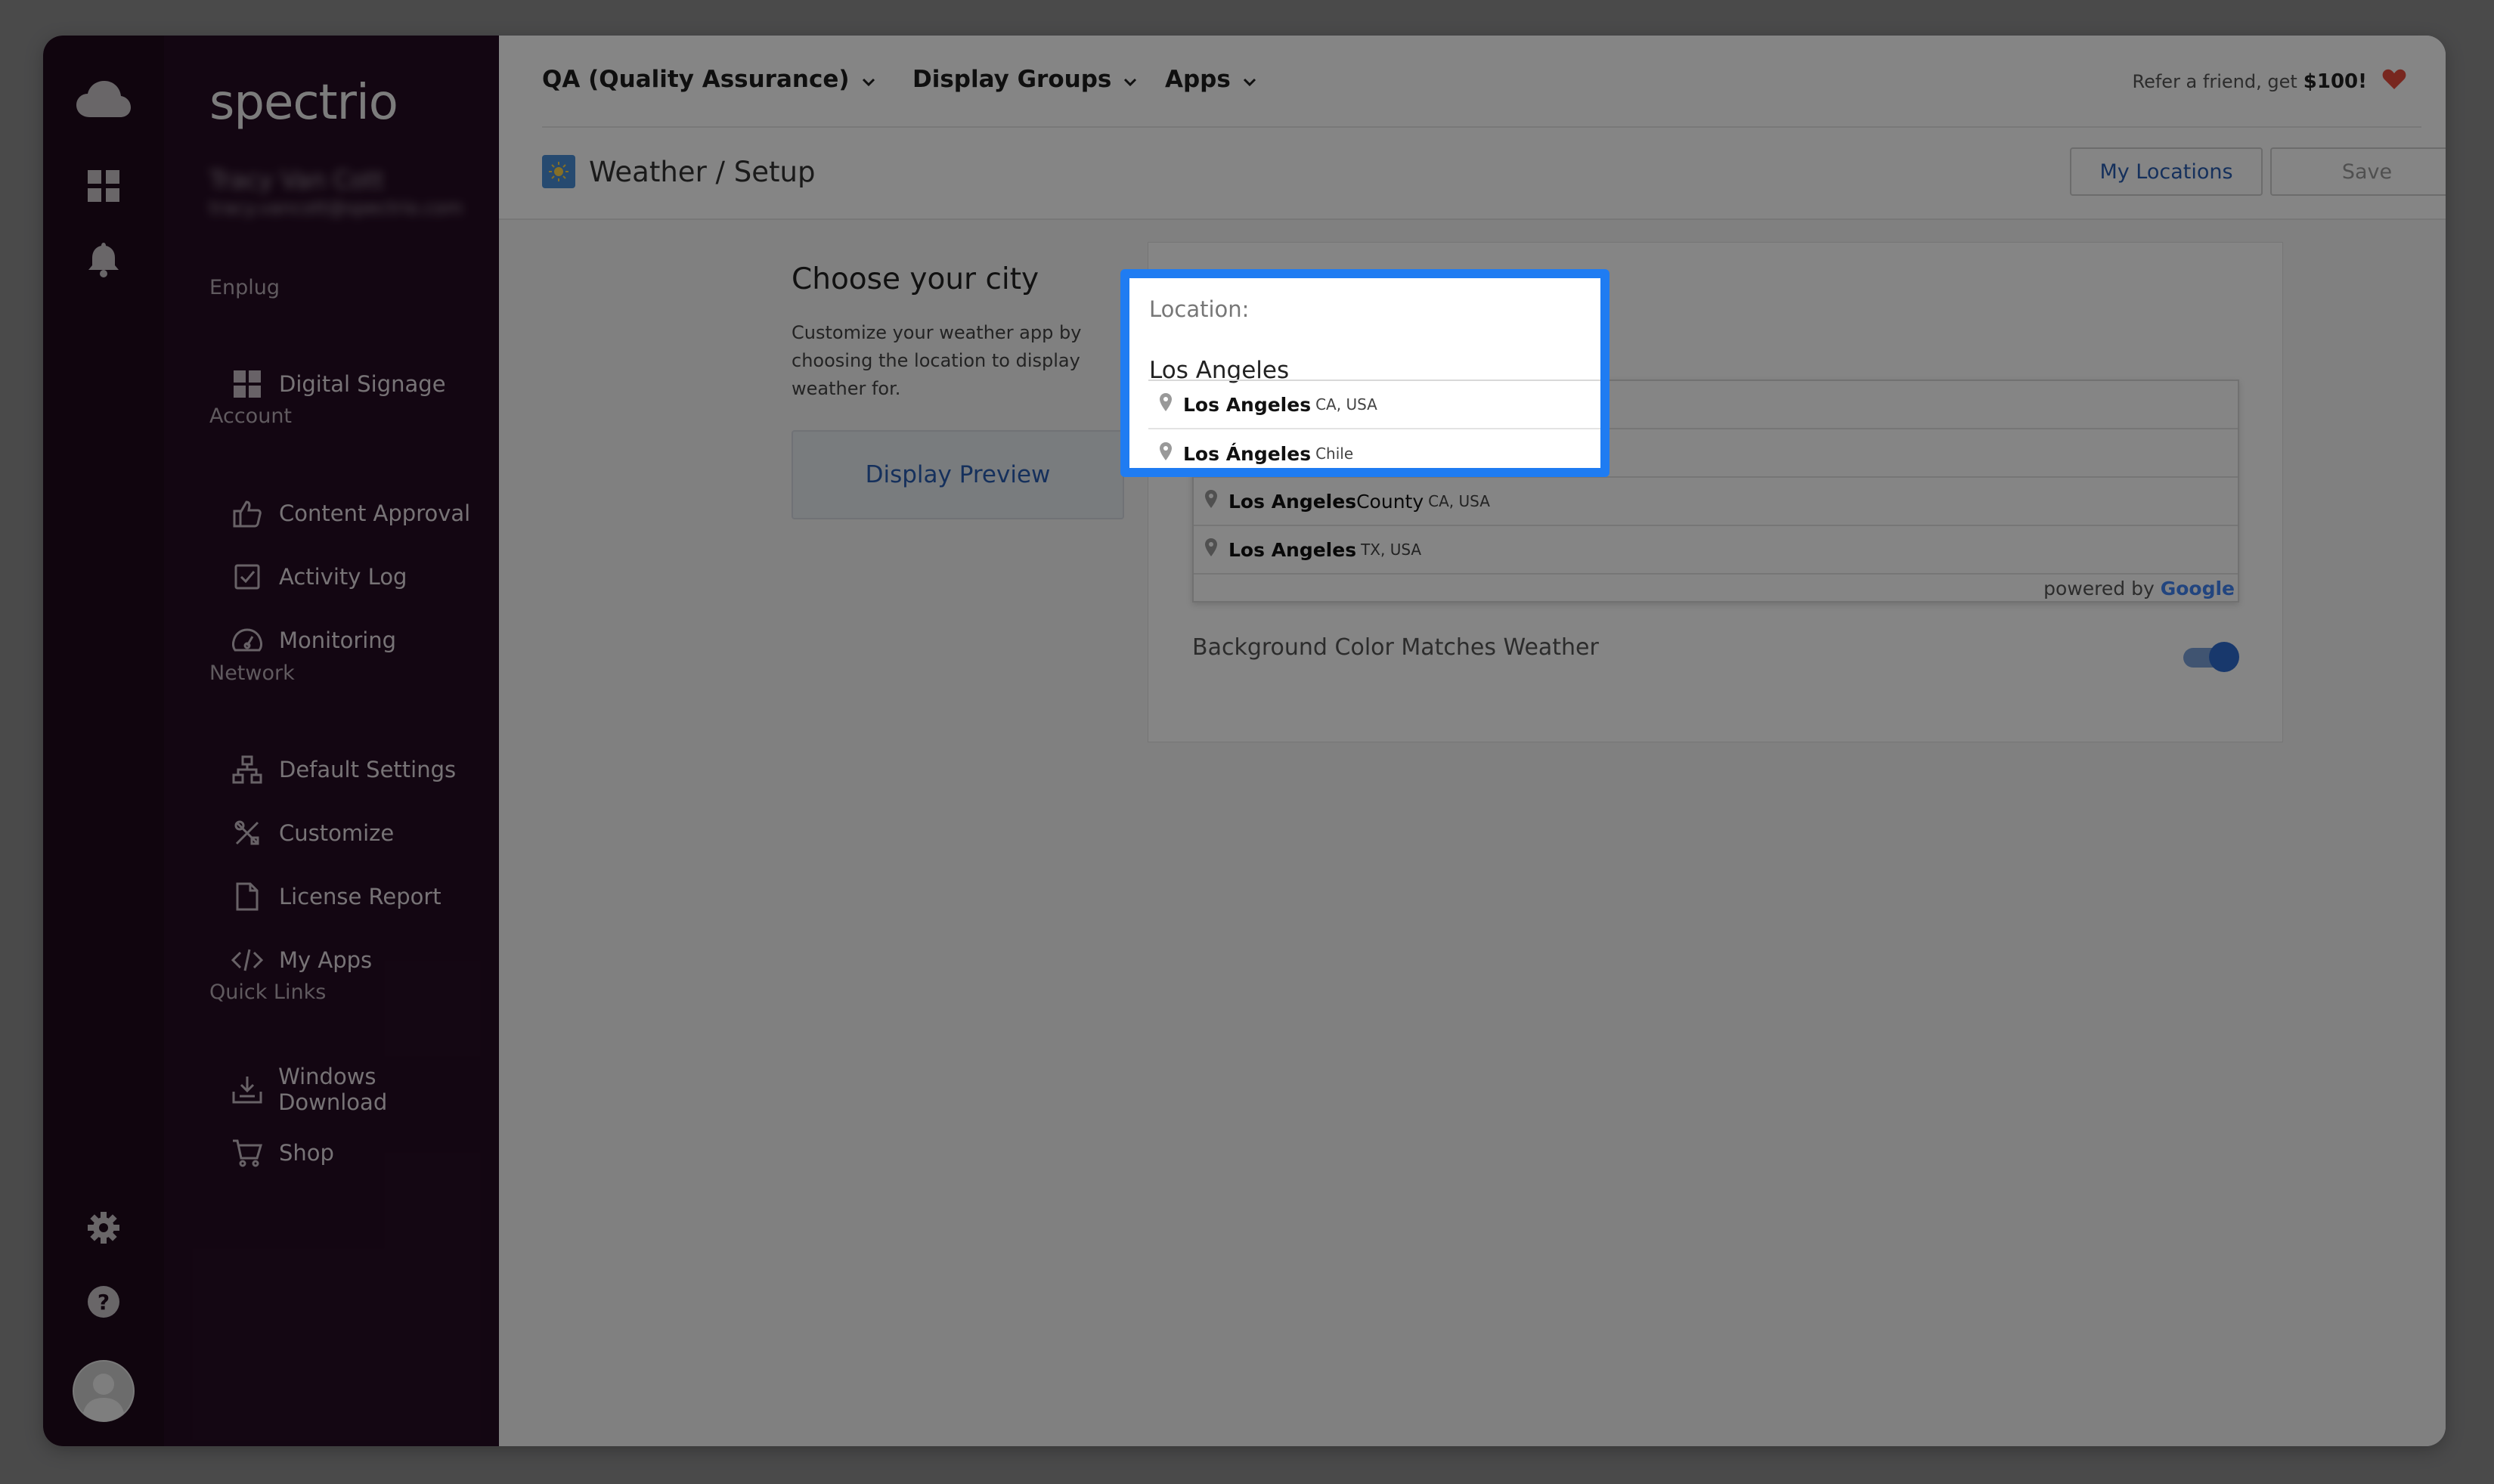 The image size is (2494, 1484). What do you see at coordinates (915, 279) in the screenshot?
I see `section-title: Choose your city` at bounding box center [915, 279].